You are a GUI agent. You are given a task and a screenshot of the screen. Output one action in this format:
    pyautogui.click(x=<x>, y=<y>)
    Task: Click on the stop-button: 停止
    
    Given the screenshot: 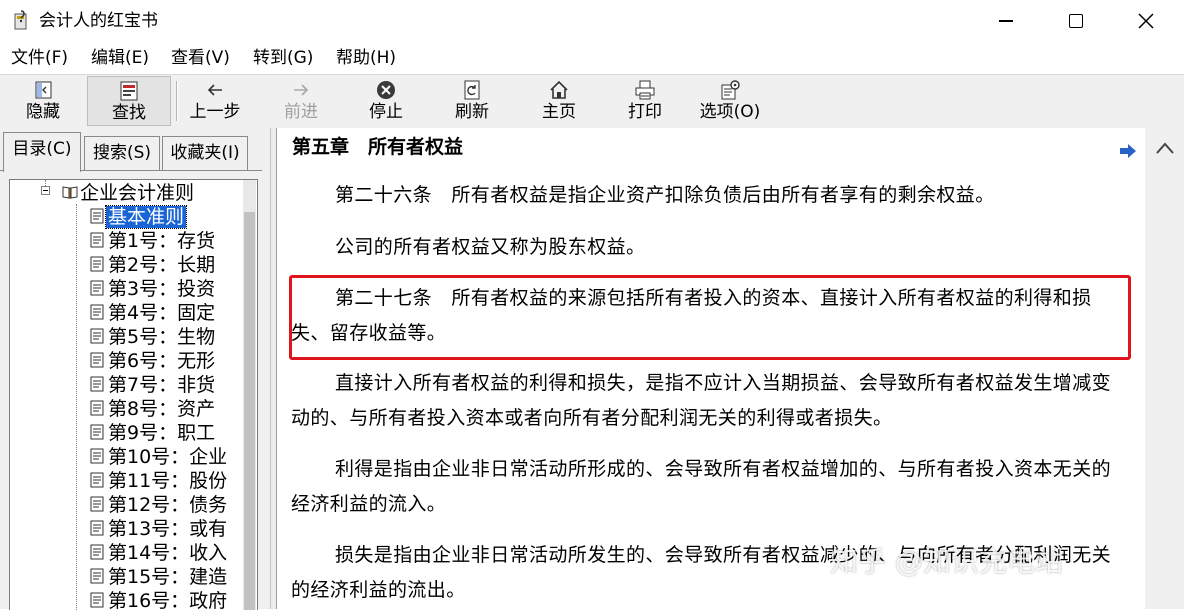 What is the action you would take?
    pyautogui.click(x=386, y=101)
    